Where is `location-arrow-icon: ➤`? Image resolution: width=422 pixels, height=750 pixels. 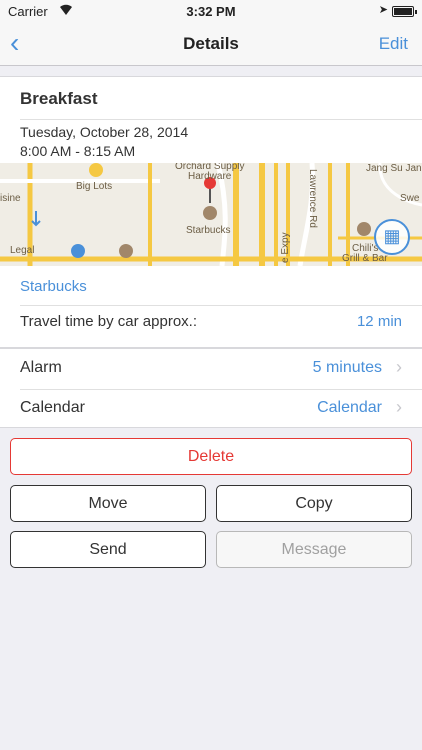 location-arrow-icon: ➤ is located at coordinates (383, 10).